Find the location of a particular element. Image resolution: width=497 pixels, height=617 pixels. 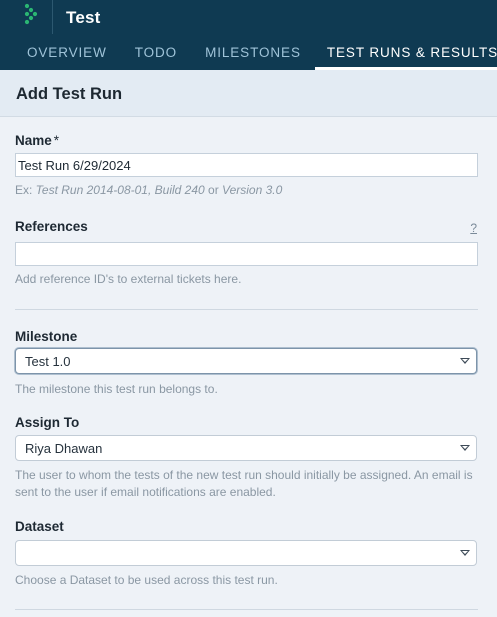

name-hint-prefix: Ex: is located at coordinates (25, 190).